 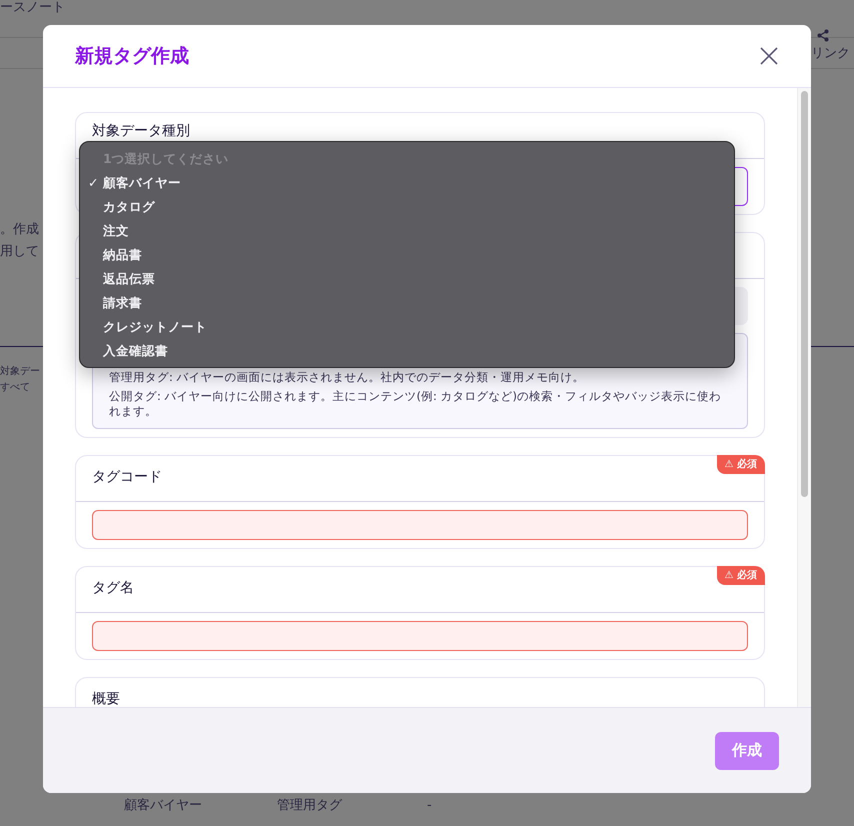 What do you see at coordinates (769, 56) in the screenshot?
I see `close-icon` at bounding box center [769, 56].